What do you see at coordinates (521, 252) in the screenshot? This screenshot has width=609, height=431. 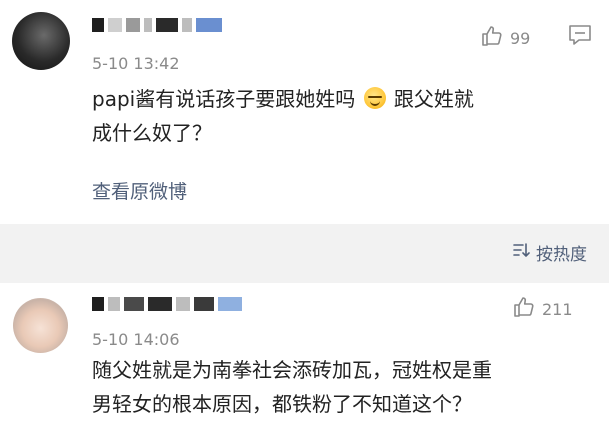 I see `sort-icon` at bounding box center [521, 252].